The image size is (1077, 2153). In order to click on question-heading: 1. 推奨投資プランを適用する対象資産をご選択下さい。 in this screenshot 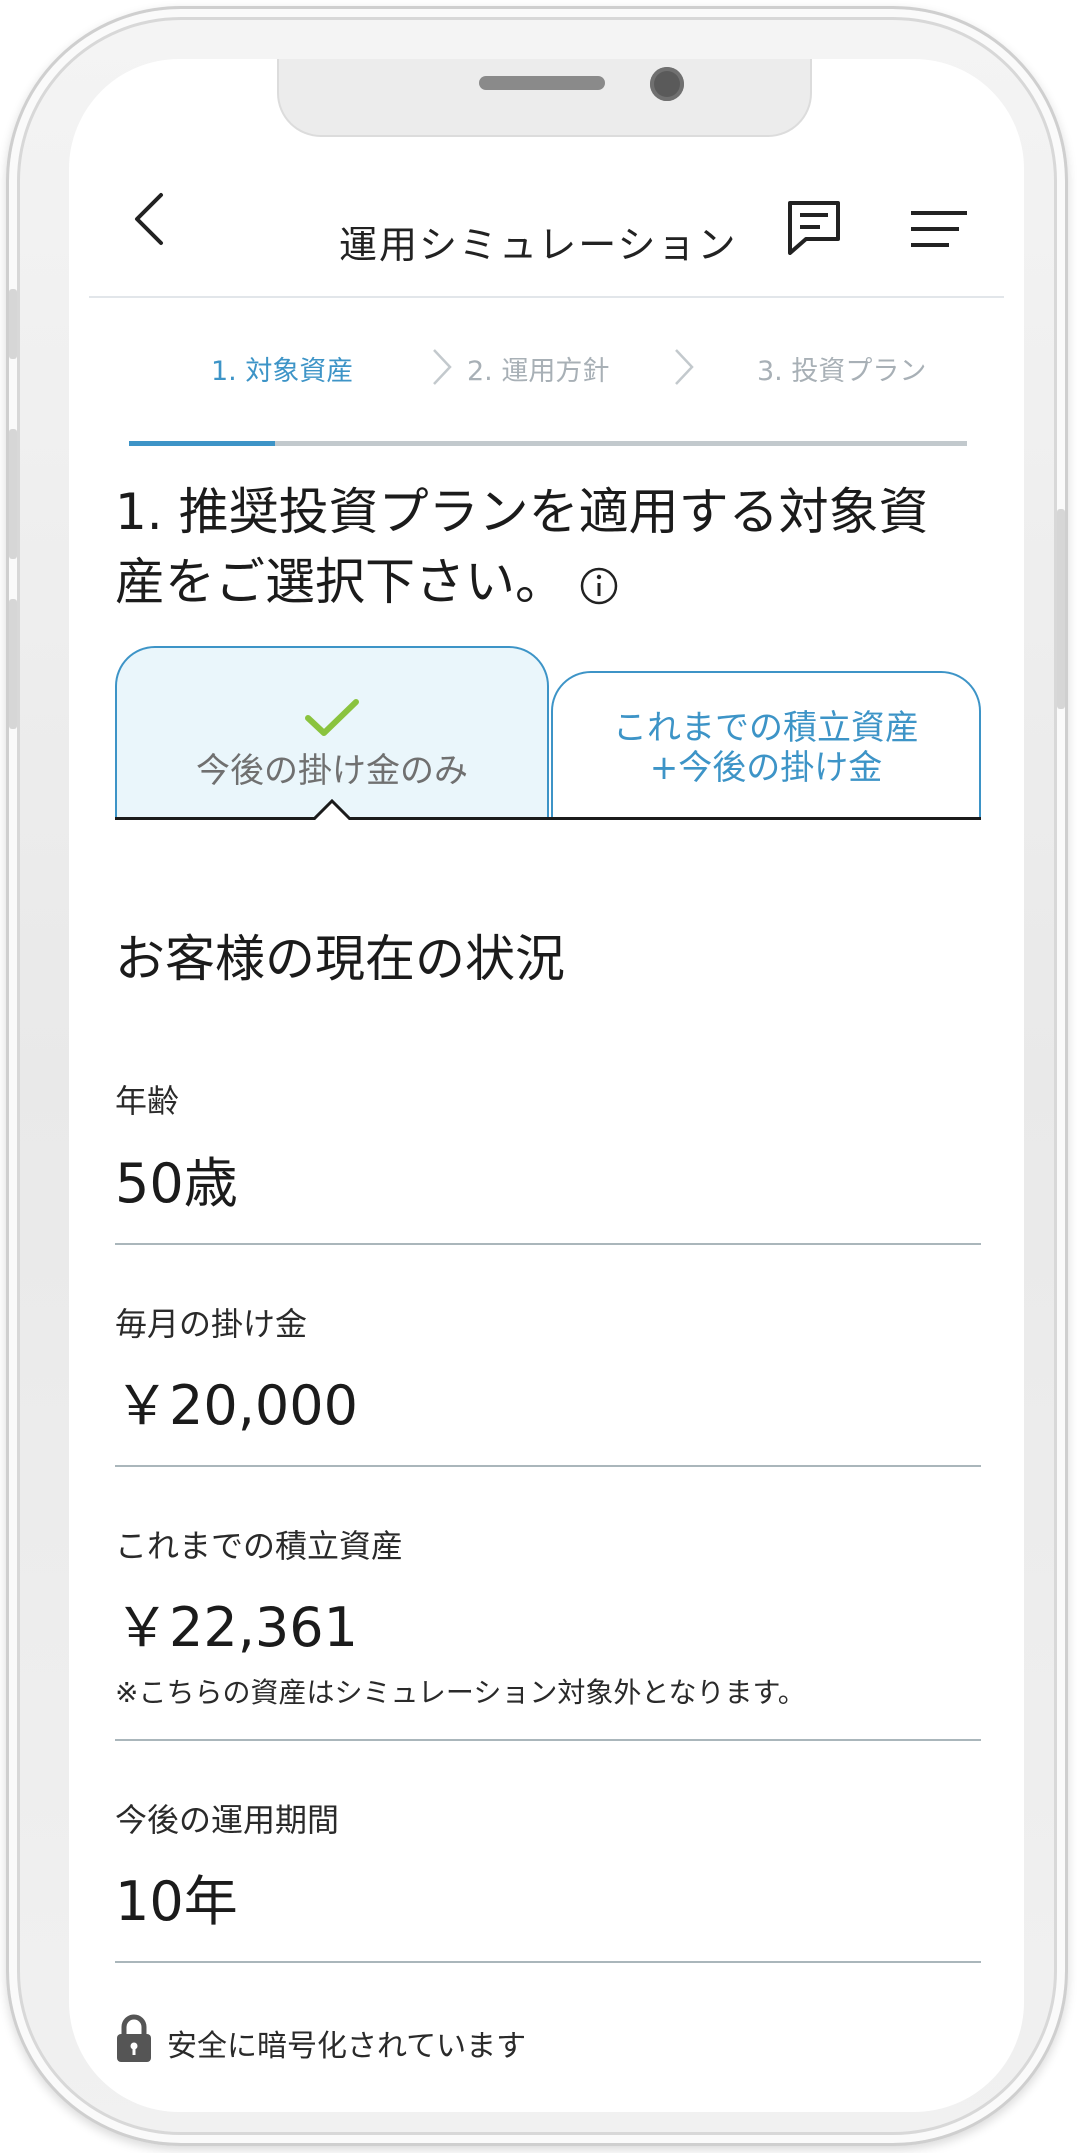, I will do `click(545, 547)`.